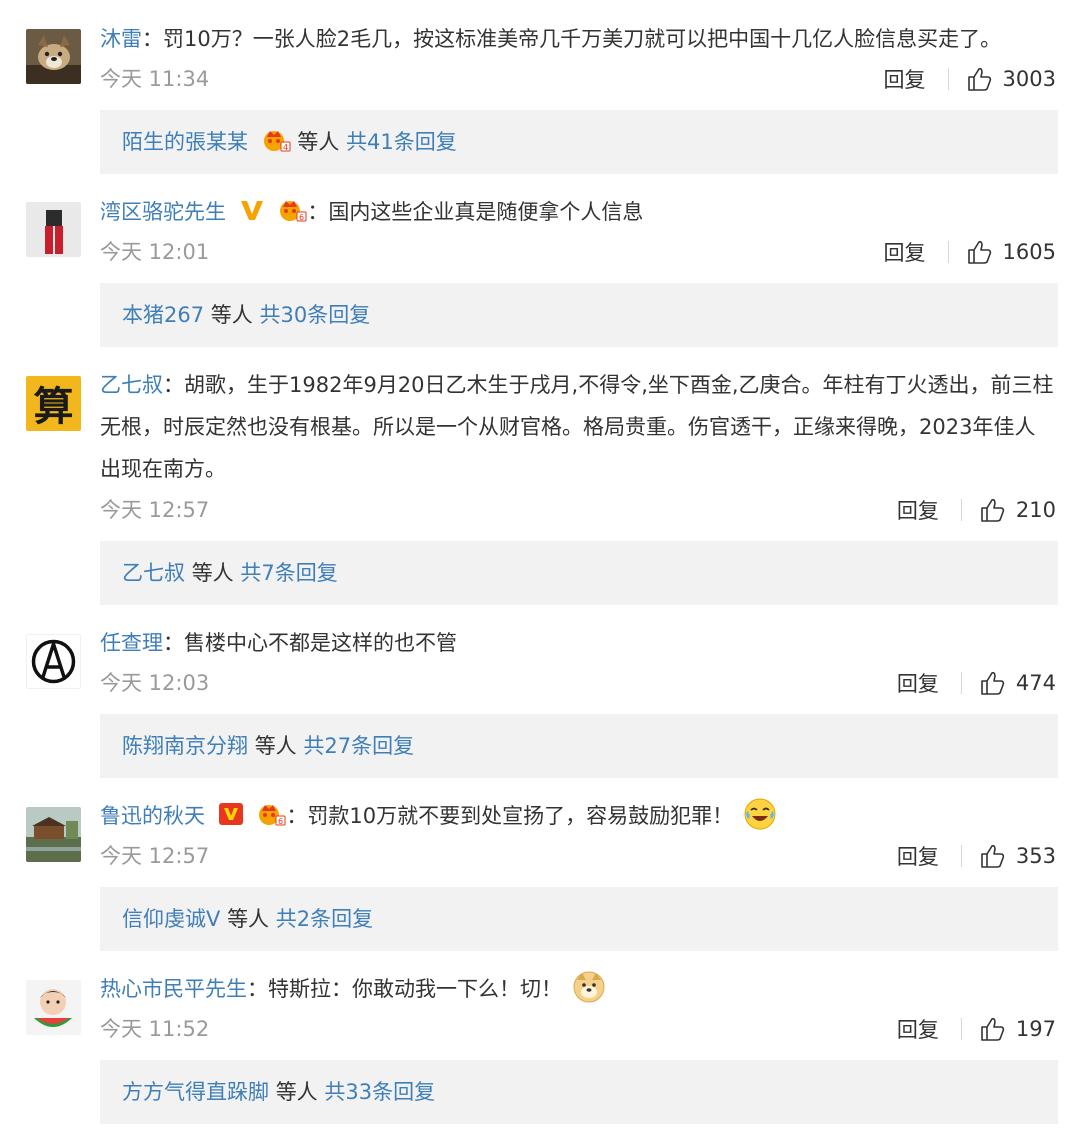  I want to click on reply-summary-total: 共41条回复, so click(401, 142).